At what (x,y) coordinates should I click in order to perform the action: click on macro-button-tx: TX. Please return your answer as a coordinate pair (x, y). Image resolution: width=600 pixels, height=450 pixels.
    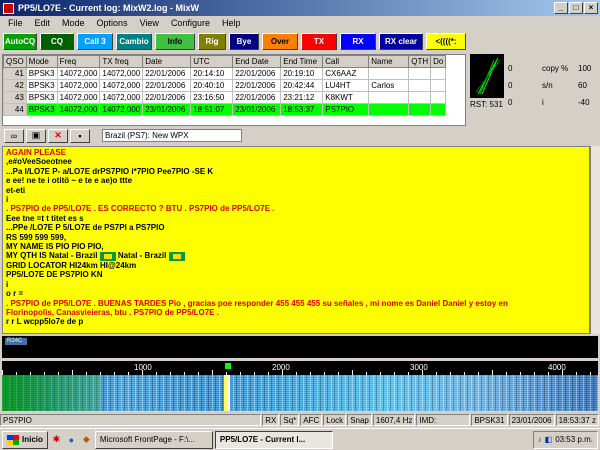
    Looking at the image, I should click on (319, 41).